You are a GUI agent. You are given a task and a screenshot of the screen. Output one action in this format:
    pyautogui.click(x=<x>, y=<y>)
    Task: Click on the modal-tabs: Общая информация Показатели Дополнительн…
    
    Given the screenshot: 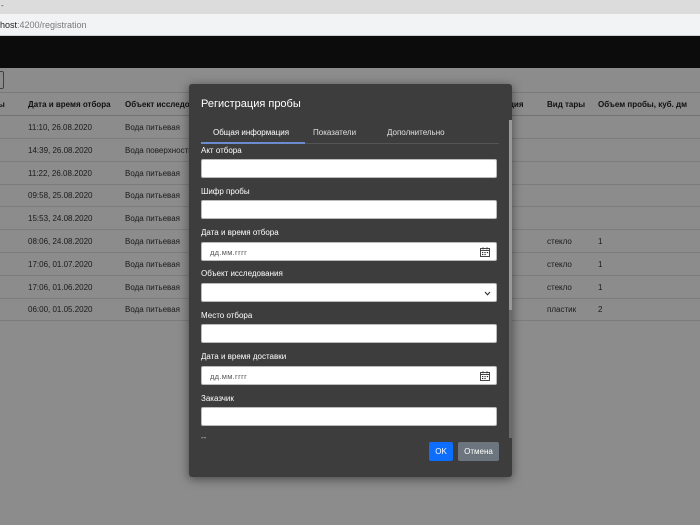 What is the action you would take?
    pyautogui.click(x=350, y=133)
    